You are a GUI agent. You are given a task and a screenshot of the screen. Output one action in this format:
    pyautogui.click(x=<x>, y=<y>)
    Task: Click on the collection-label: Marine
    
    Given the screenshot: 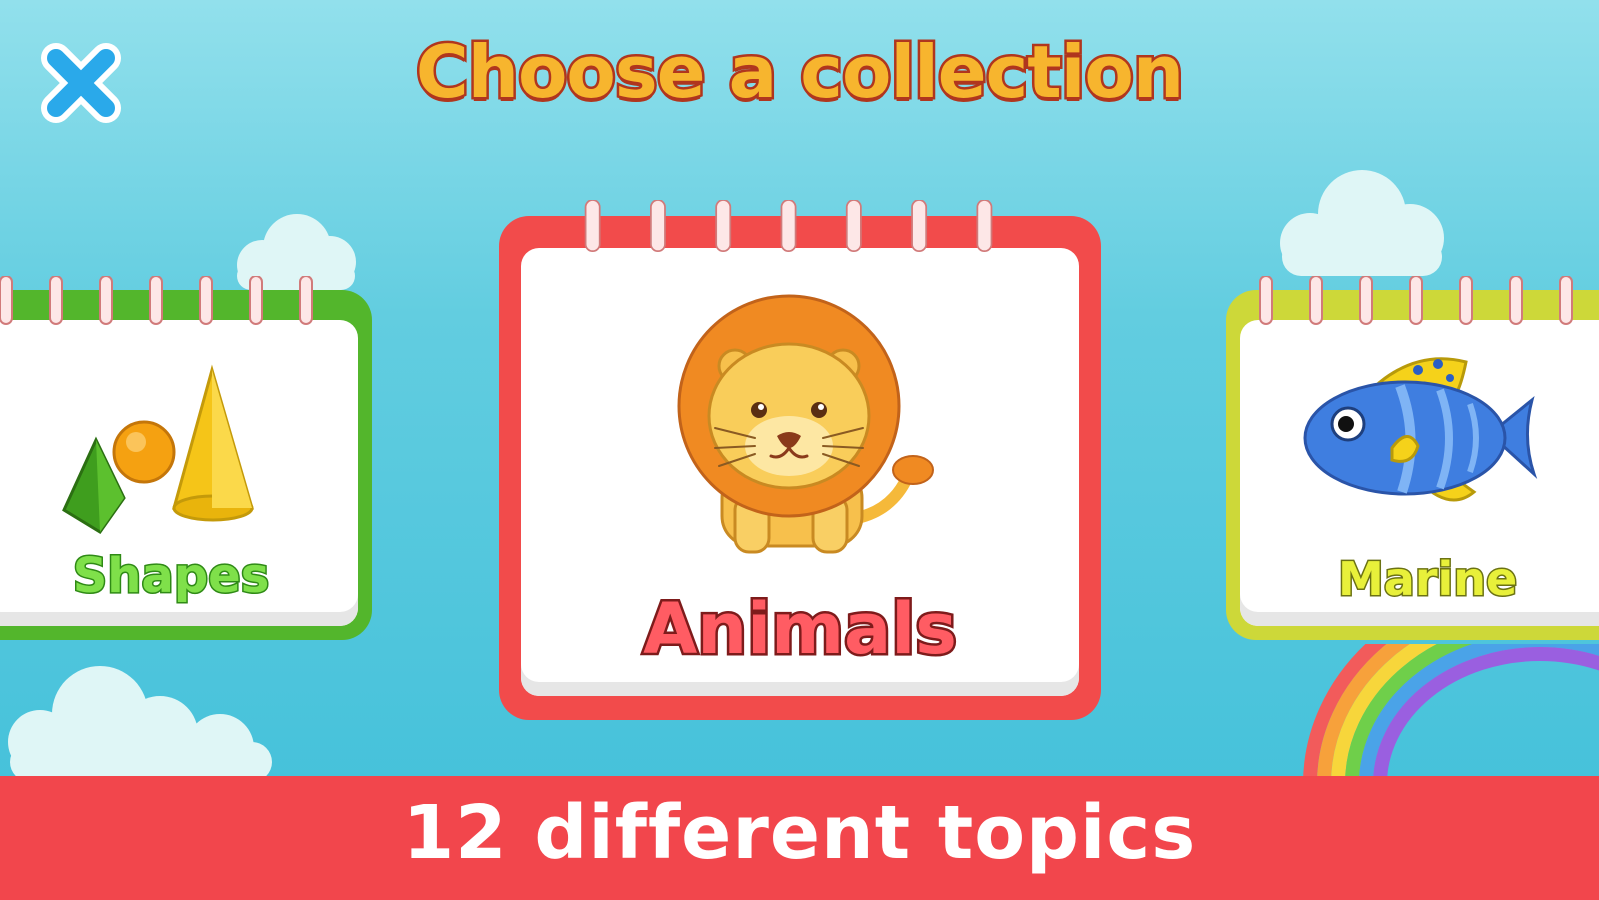 What is the action you would take?
    pyautogui.click(x=1428, y=579)
    